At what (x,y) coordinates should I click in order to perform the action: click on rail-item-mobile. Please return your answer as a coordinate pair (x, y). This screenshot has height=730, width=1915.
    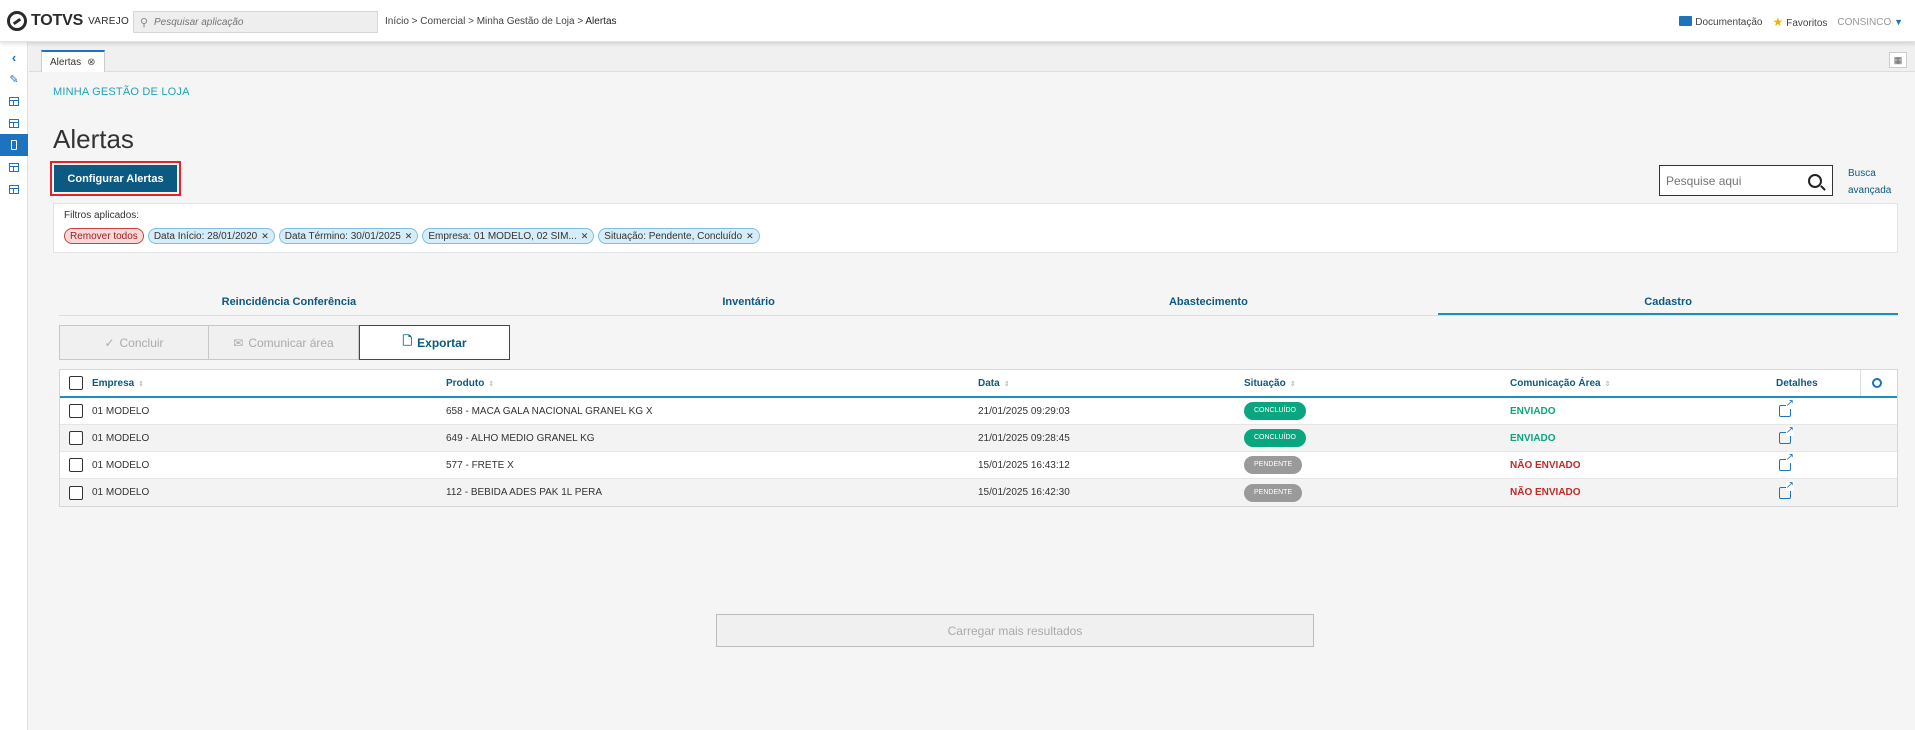
    Looking at the image, I should click on (14, 145).